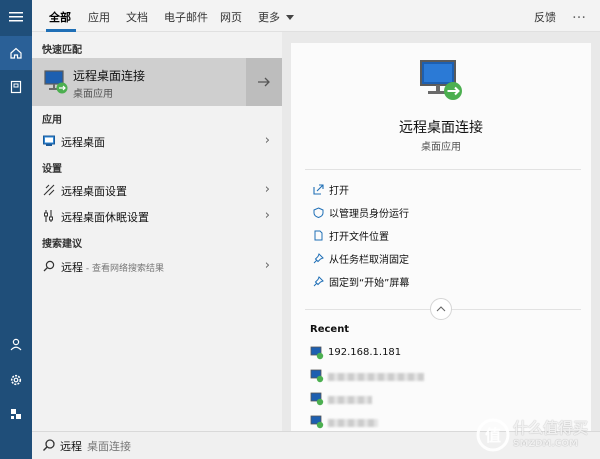 The width and height of the screenshot is (600, 459). Describe the element at coordinates (186, 17) in the screenshot. I see `tab-email: 电子邮件` at that location.